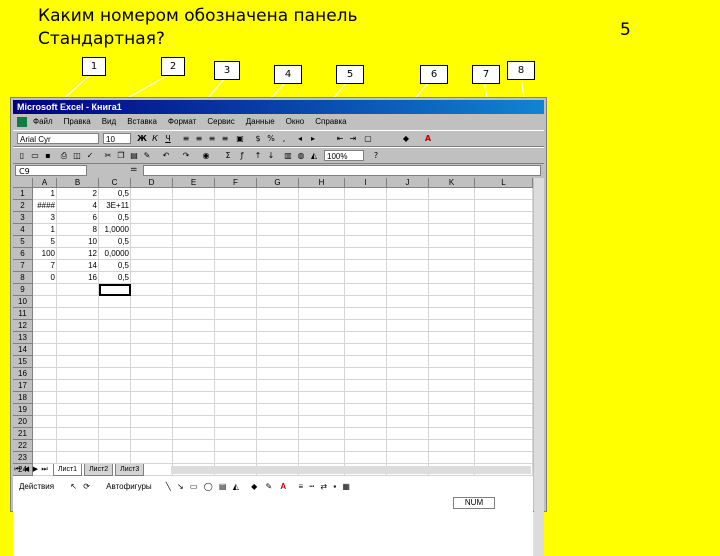  Describe the element at coordinates (240, 139) in the screenshot. I see `merge-cells-icon: ▣` at that location.